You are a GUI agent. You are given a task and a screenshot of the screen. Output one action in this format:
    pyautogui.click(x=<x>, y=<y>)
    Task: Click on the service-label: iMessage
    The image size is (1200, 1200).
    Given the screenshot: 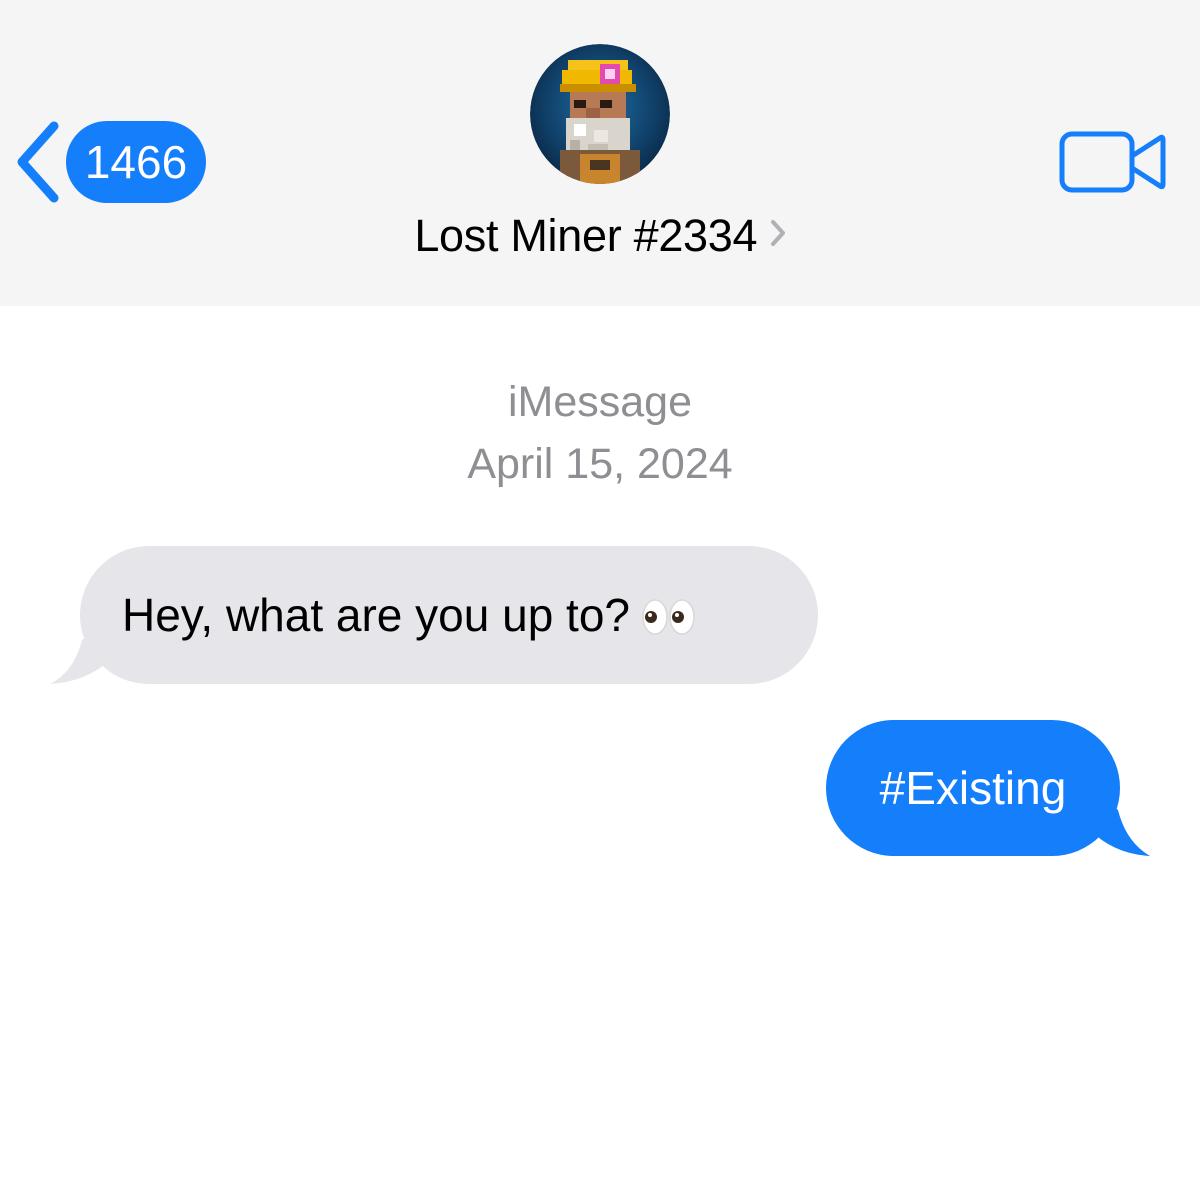 What is the action you would take?
    pyautogui.click(x=600, y=402)
    